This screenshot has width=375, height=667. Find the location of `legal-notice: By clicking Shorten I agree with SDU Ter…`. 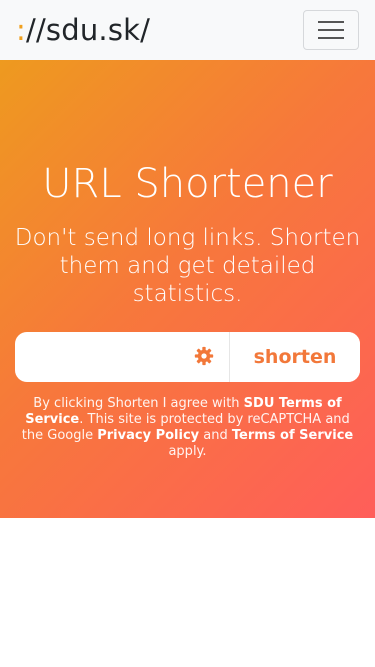

legal-notice: By clicking Shorten I agree with SDU Ter… is located at coordinates (187, 428).